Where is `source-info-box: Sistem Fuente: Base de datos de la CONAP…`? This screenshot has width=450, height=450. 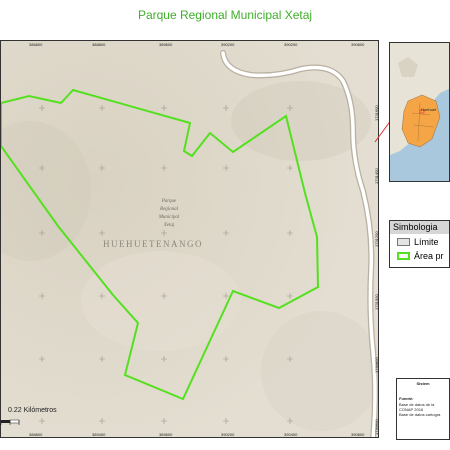
source-info-box: Sistem Fuente: Base de datos de la CONAP… is located at coordinates (423, 409).